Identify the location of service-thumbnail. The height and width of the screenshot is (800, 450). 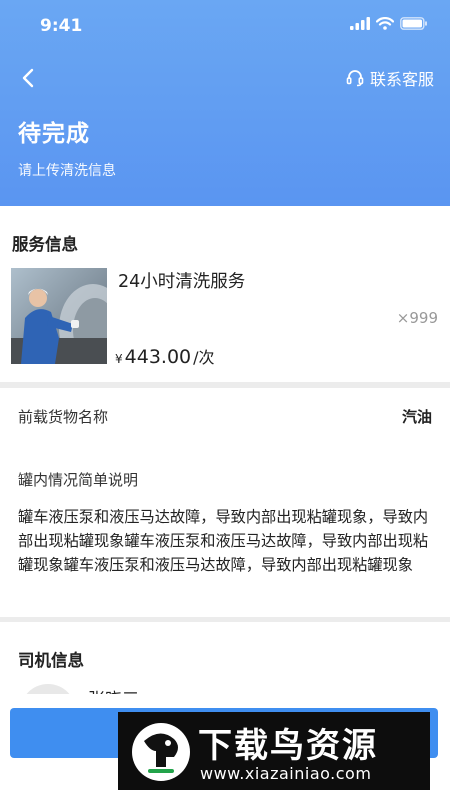
(59, 316).